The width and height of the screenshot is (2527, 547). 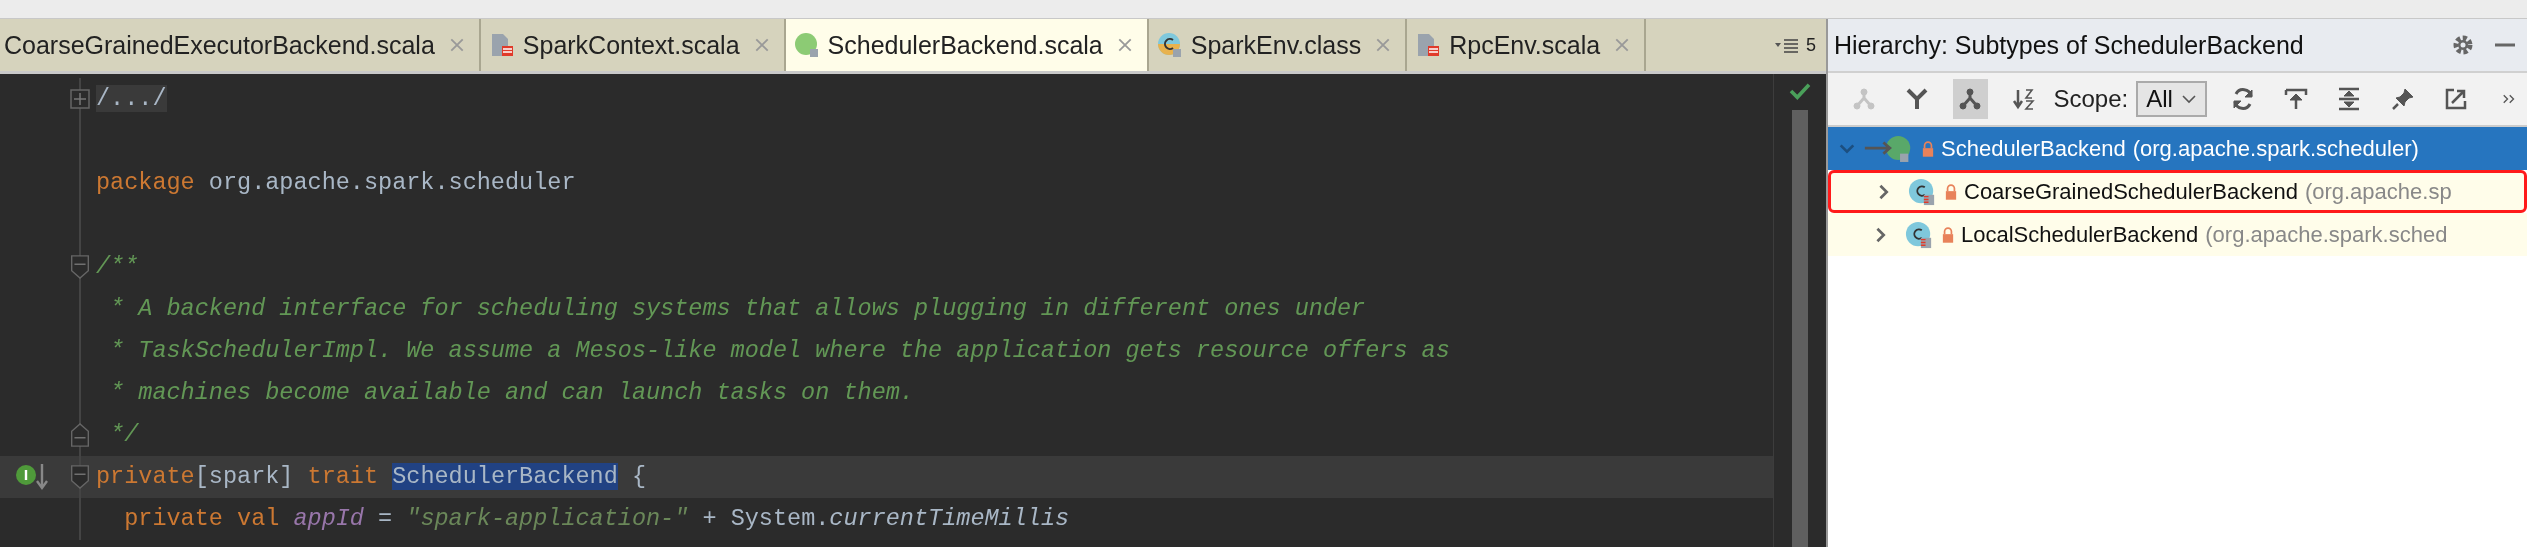 What do you see at coordinates (1917, 99) in the screenshot?
I see `fork-icon` at bounding box center [1917, 99].